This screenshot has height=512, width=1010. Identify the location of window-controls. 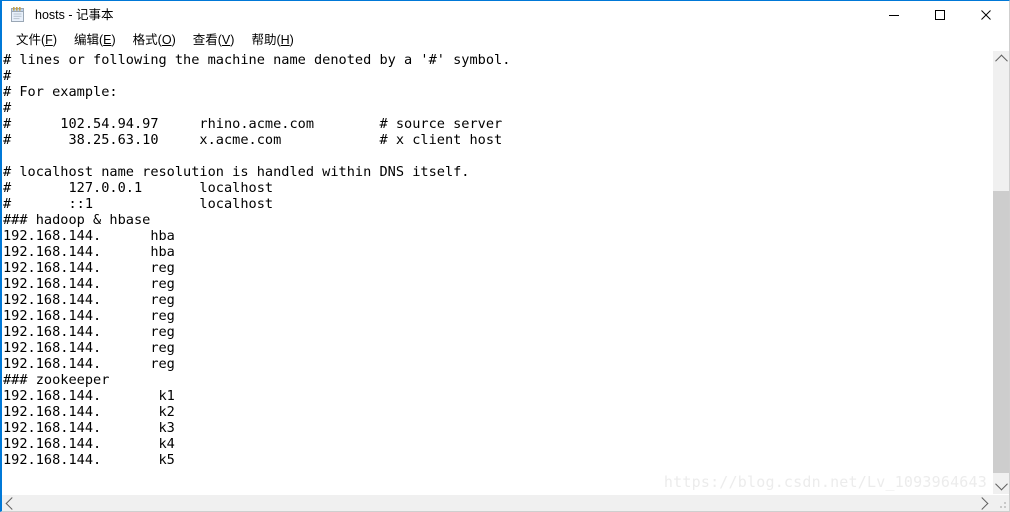
(940, 15).